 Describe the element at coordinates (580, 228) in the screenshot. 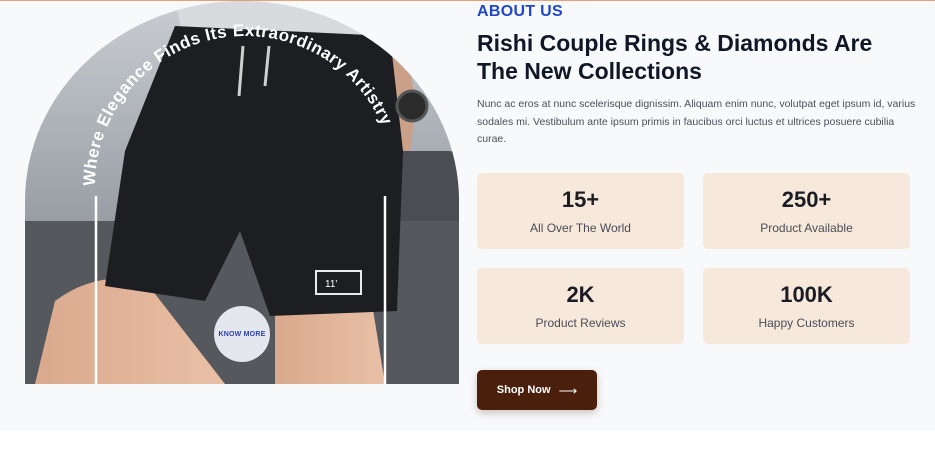

I see `stat-label: All Over The World` at that location.